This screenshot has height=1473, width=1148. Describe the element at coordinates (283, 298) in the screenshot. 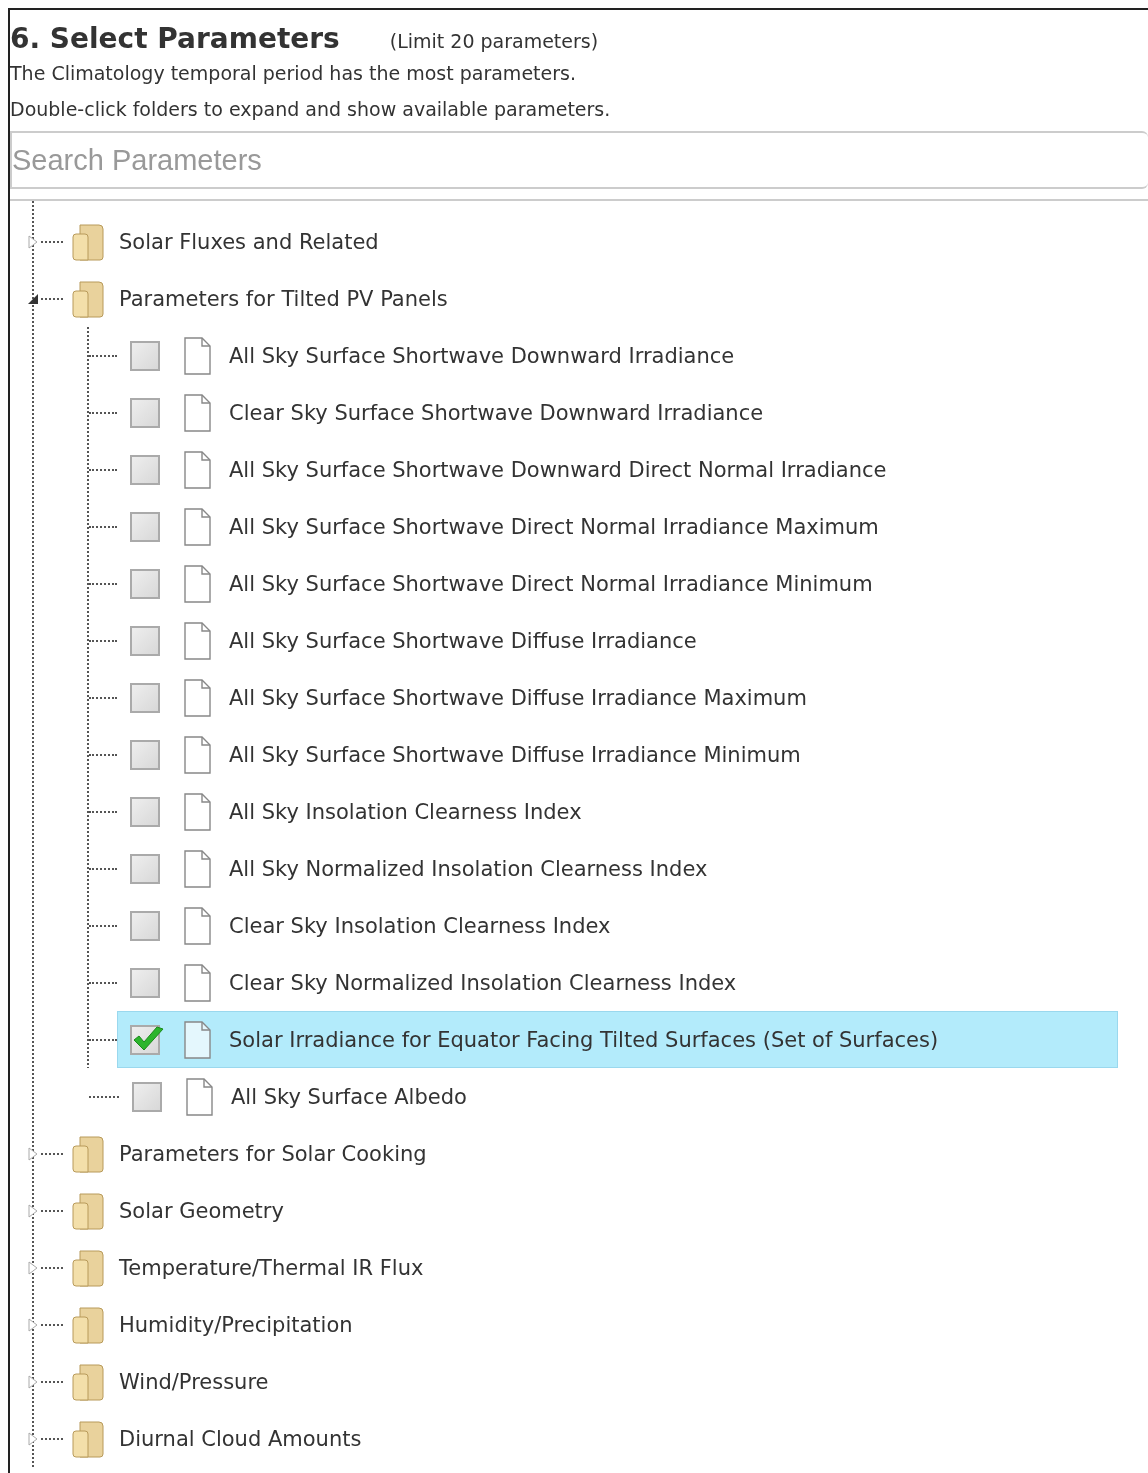

I see `folder-label: Parameters for Tilted PV Panels` at that location.